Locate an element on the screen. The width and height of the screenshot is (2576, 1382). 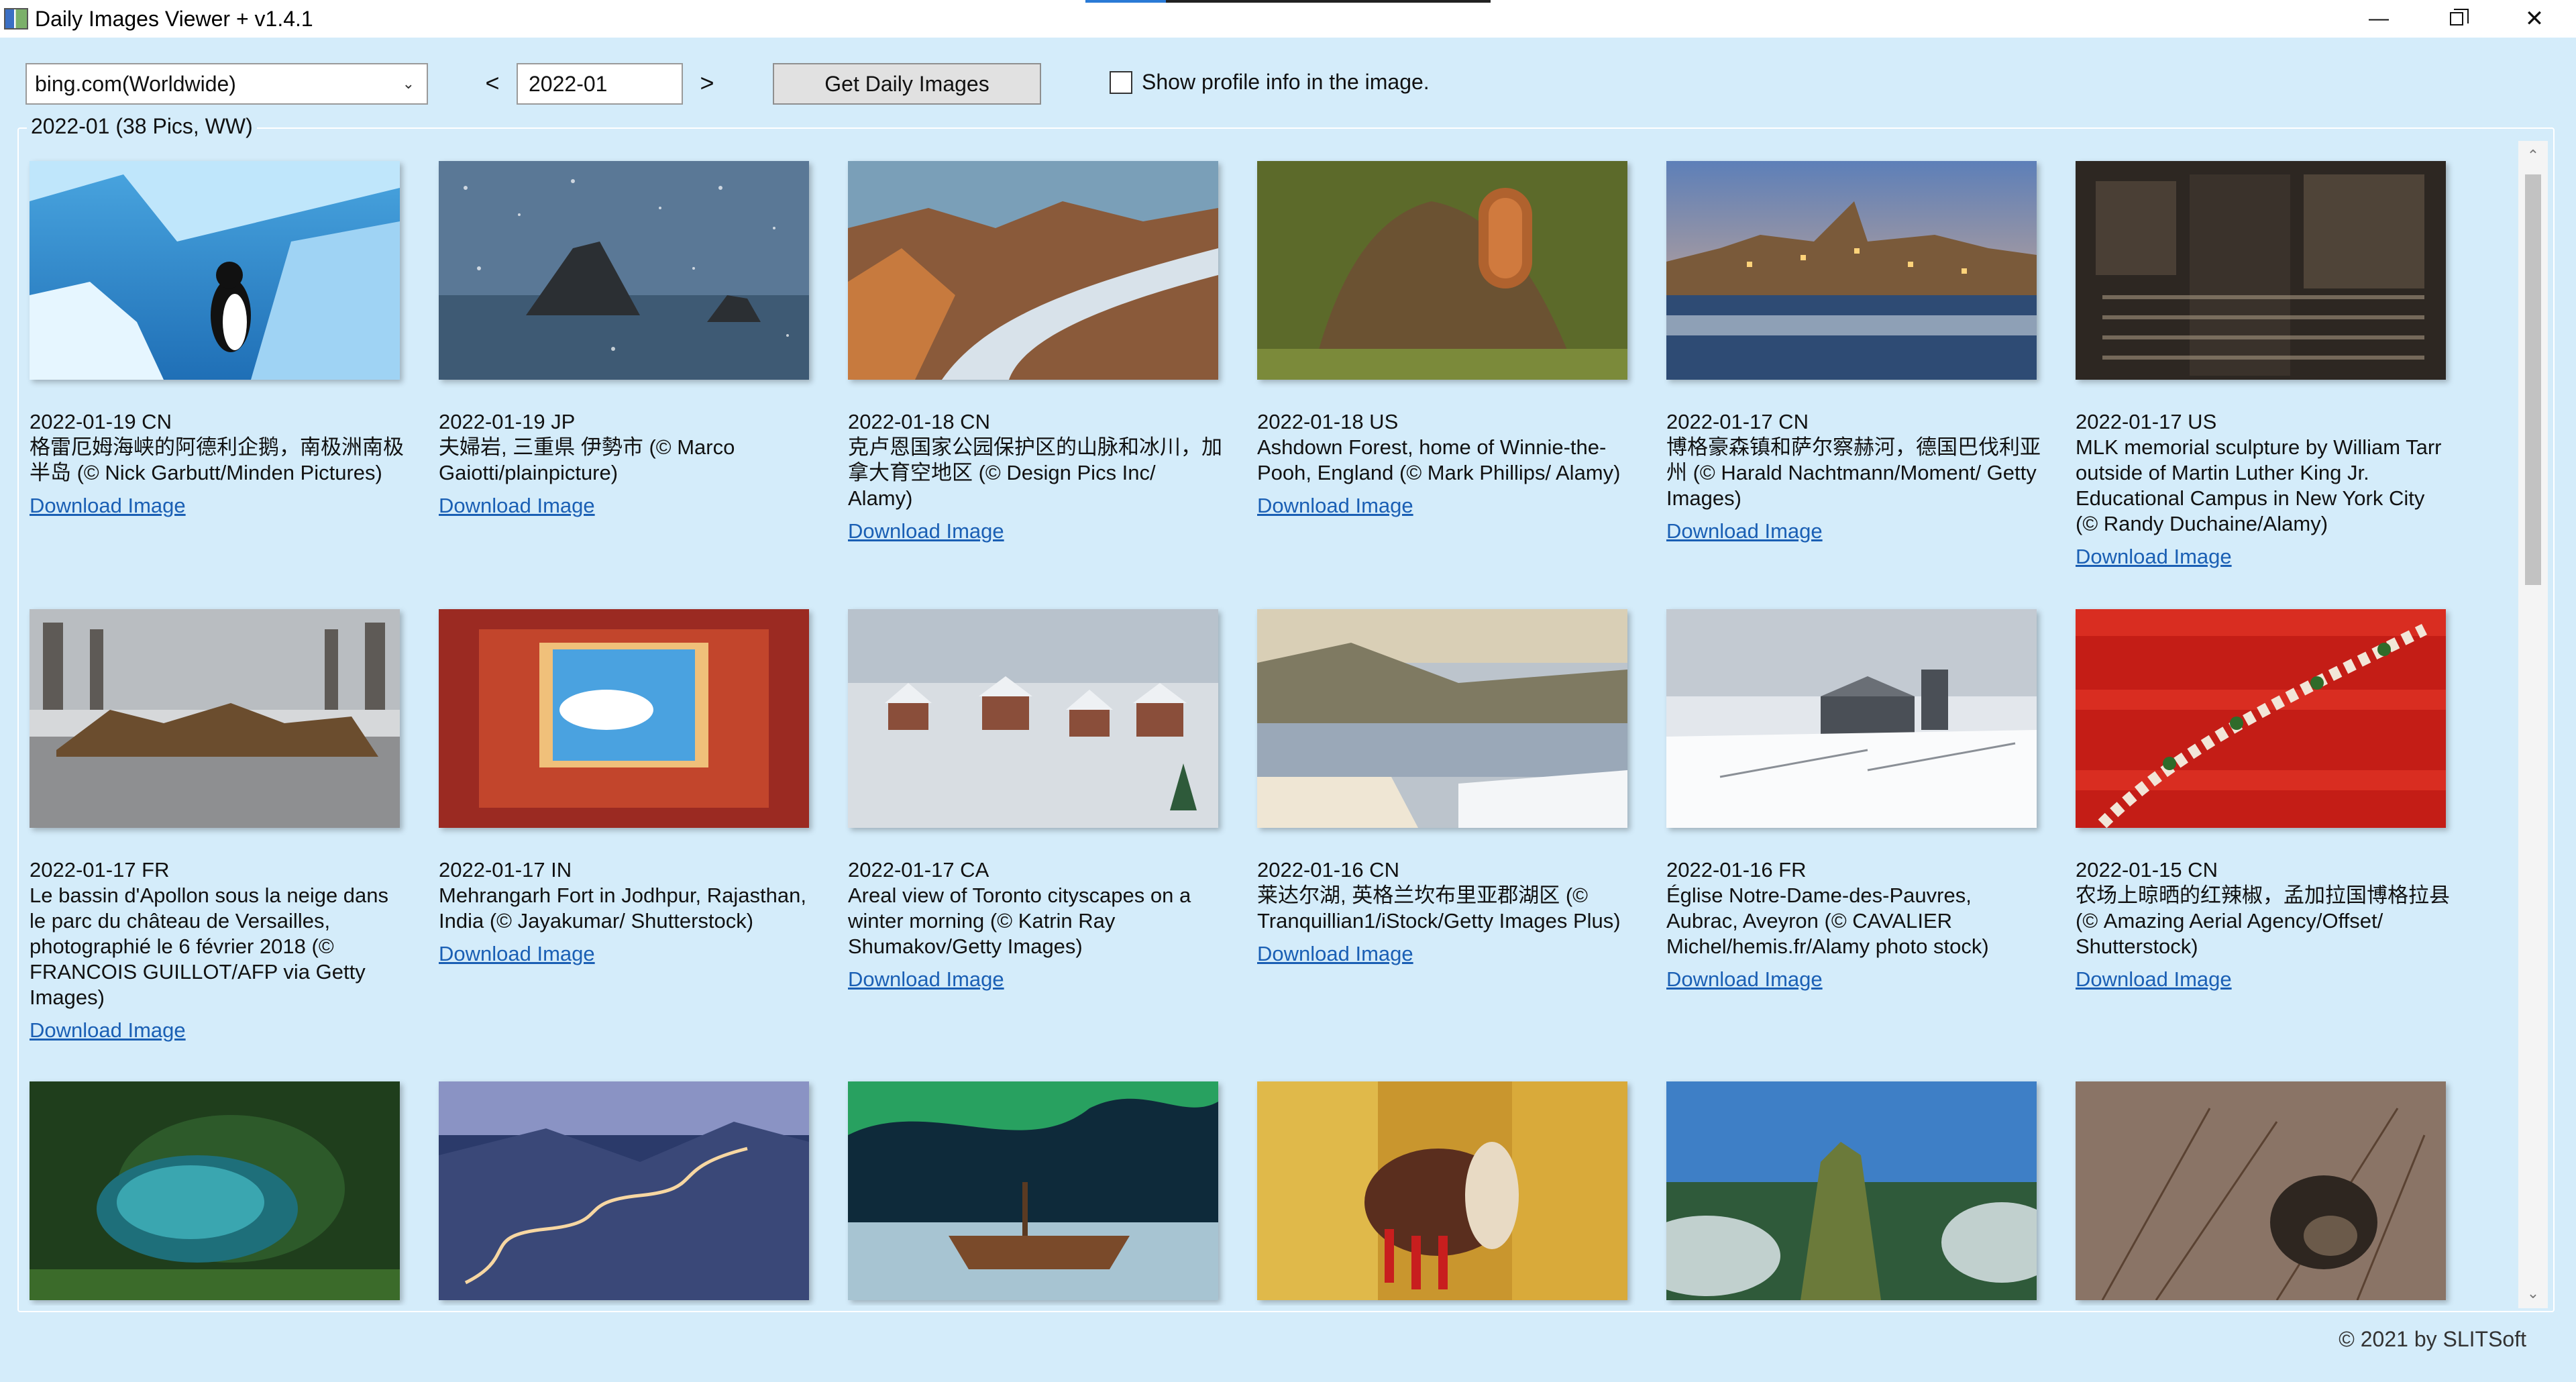
maximize-button is located at coordinates (2457, 19).